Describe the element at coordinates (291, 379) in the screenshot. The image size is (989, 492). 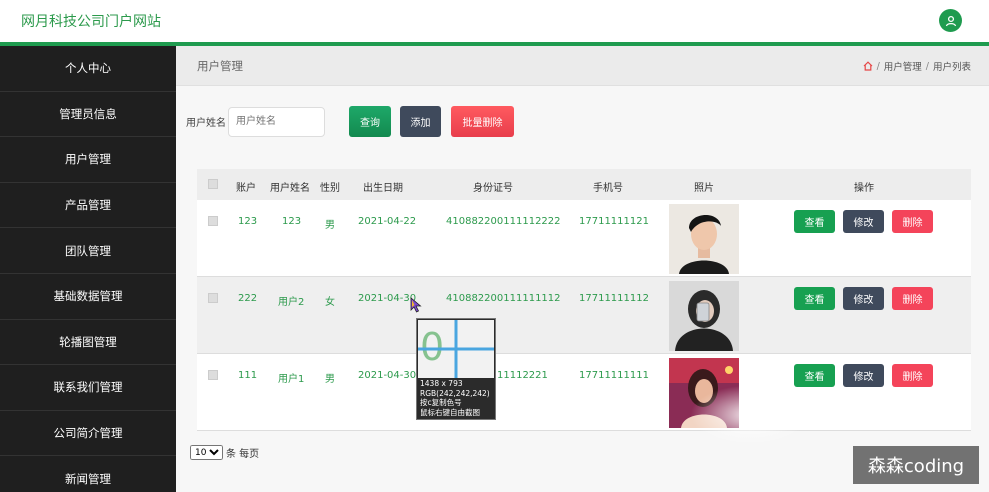
I see `cell-name: 用户1` at that location.